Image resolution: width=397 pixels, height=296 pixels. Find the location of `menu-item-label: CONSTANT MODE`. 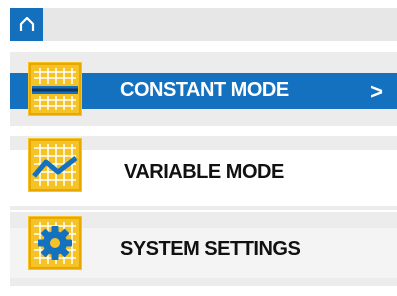

menu-item-label: CONSTANT MODE is located at coordinates (204, 90).